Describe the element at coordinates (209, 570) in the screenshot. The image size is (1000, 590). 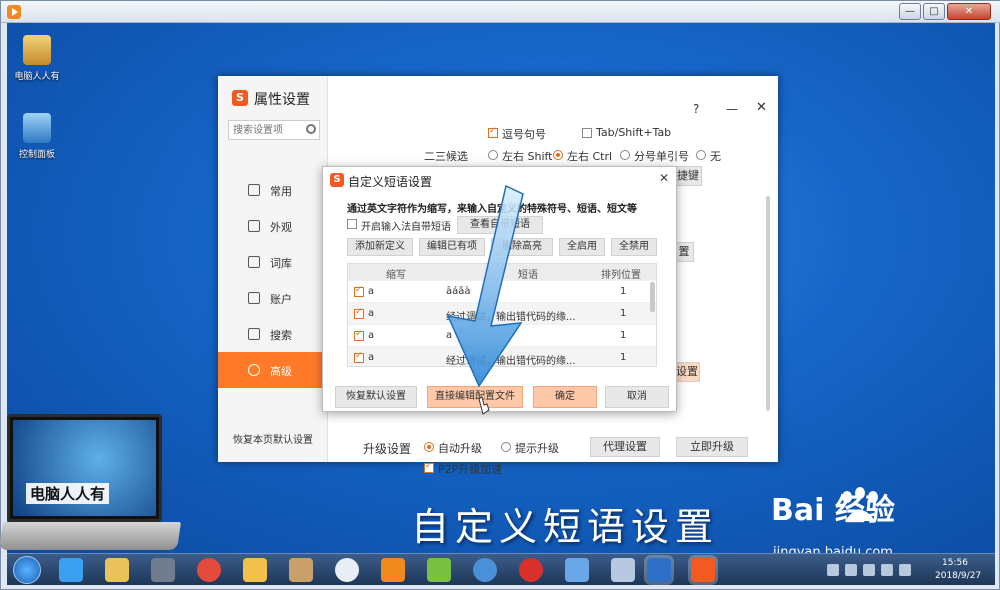
I see `chrome-icon` at that location.